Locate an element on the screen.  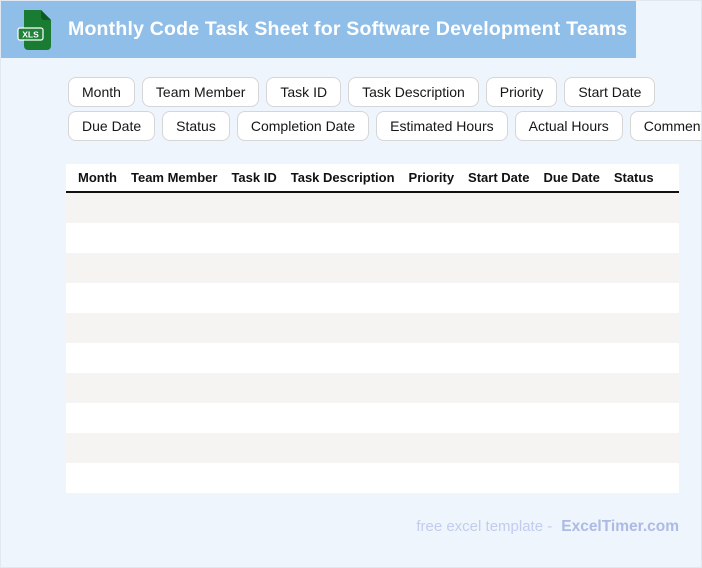
footer-credit: free excel template - is located at coordinates (484, 526).